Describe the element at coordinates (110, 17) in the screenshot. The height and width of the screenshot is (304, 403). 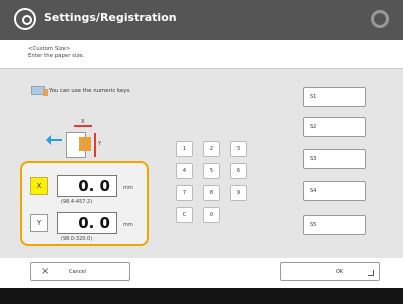
I see `page-title: Settings/Registration` at that location.